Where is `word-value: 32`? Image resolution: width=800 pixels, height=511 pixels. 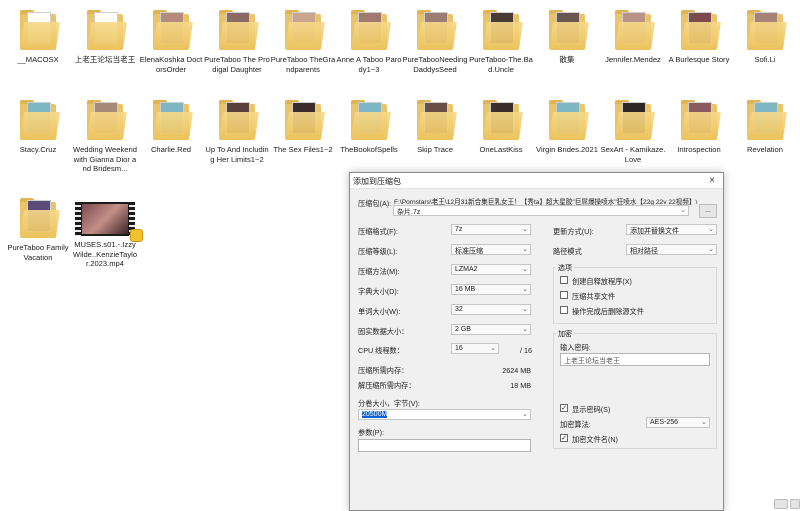
word-value: 32 is located at coordinates (459, 309).